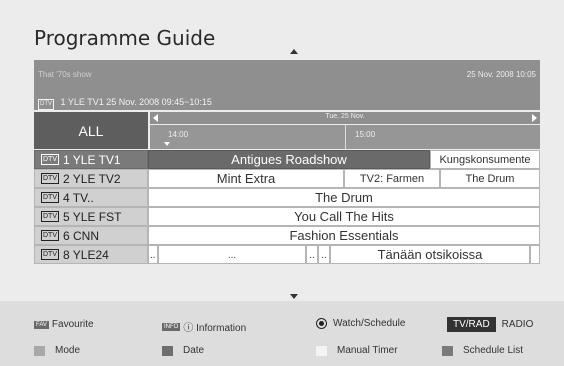 Image resolution: width=564 pixels, height=366 pixels. What do you see at coordinates (471, 324) in the screenshot?
I see `tv-rad-key: TV/RAD` at bounding box center [471, 324].